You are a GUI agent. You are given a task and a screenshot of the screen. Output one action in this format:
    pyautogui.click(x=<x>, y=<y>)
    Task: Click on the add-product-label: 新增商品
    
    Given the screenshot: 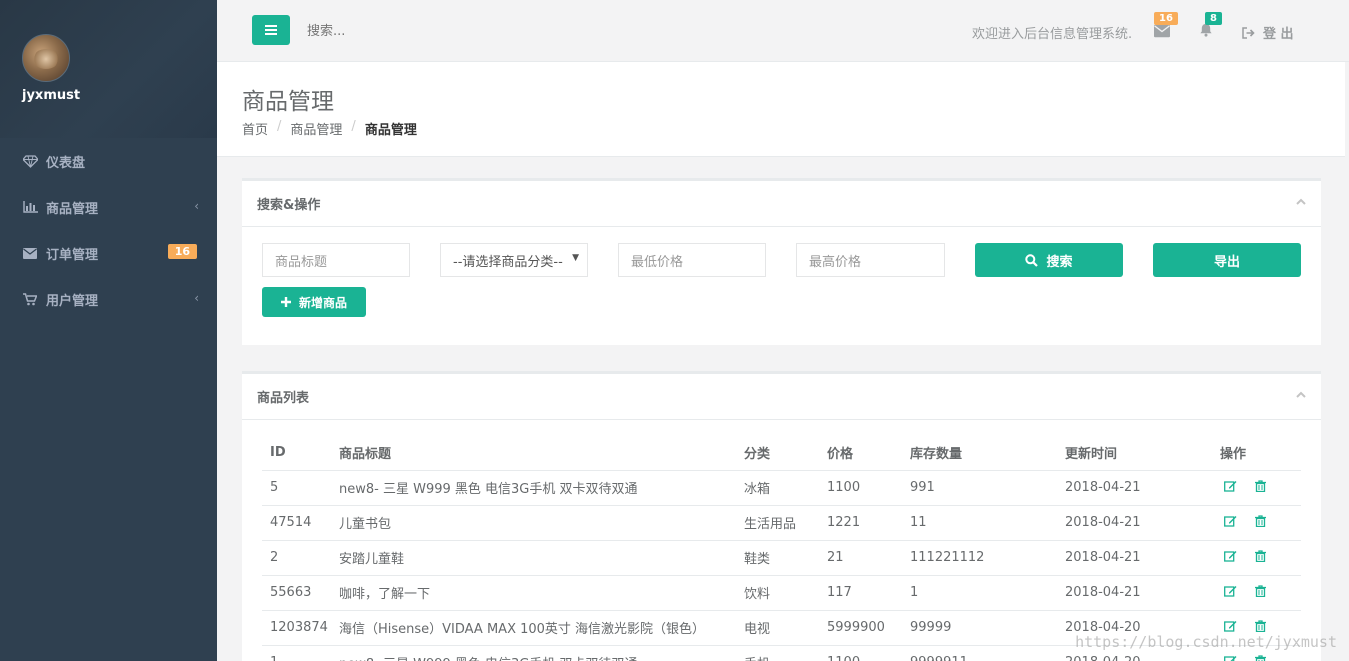 What is the action you would take?
    pyautogui.click(x=322, y=302)
    